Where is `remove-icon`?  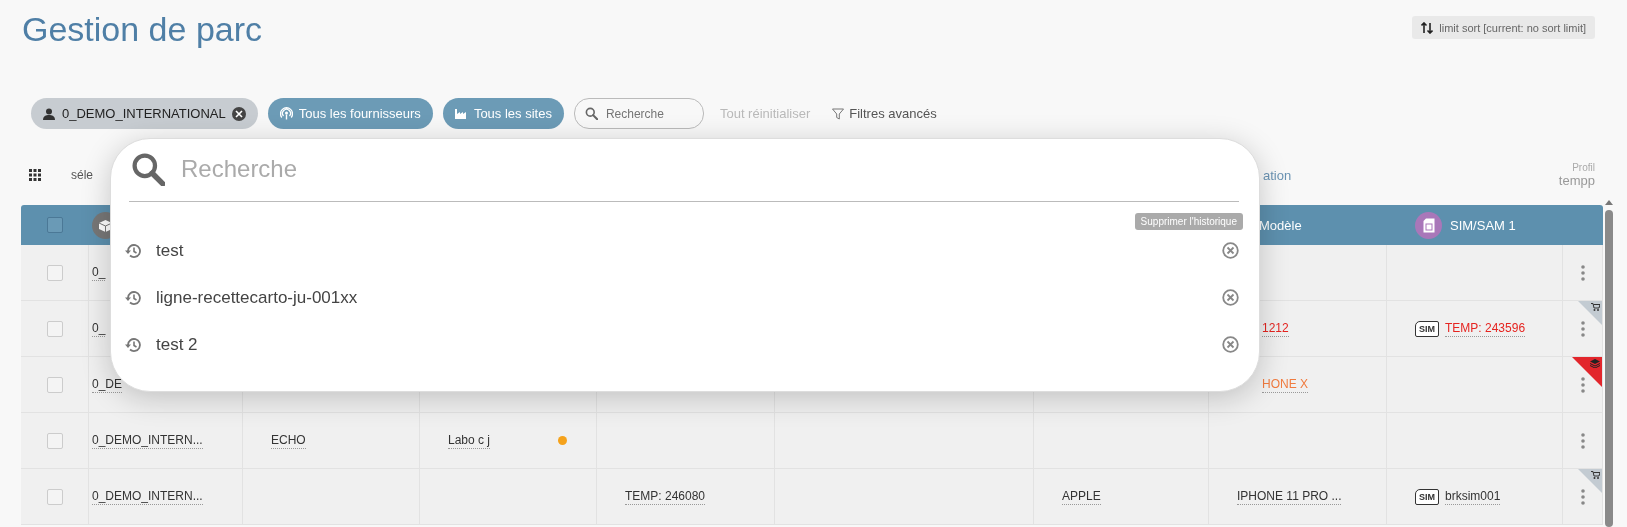
remove-icon is located at coordinates (238, 113).